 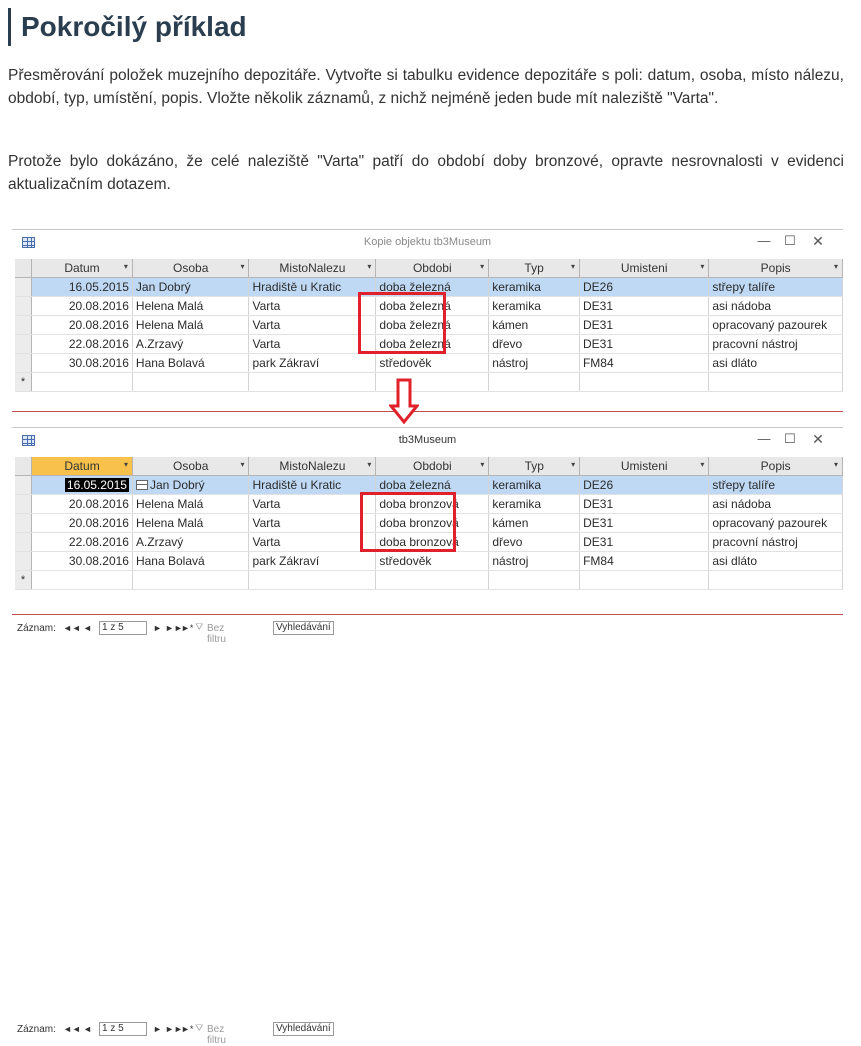 What do you see at coordinates (775, 306) in the screenshot?
I see `table-cell: asi nádoba` at bounding box center [775, 306].